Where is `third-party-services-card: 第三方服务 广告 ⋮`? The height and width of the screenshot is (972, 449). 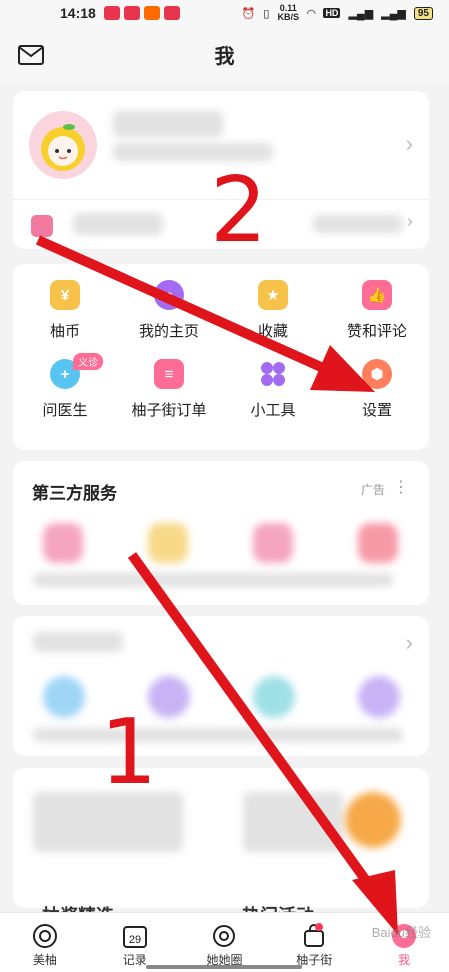
third-party-services-card: 第三方服务 广告 ⋮ is located at coordinates (221, 533).